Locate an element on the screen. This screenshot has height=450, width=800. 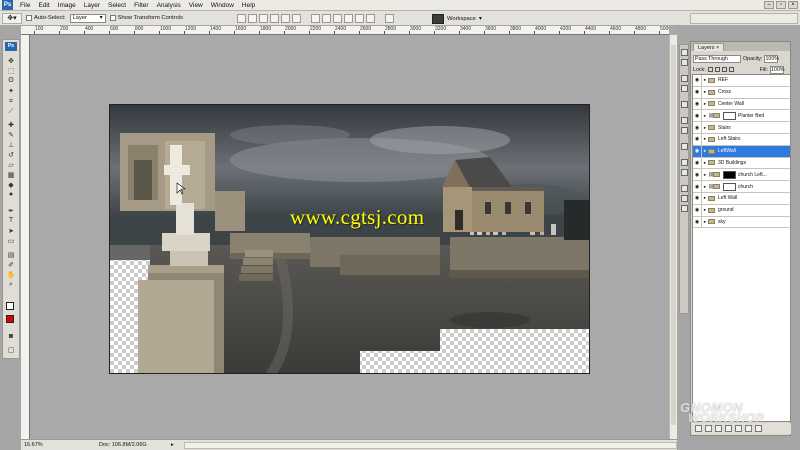
layer-row: ◉ ▸ ground is located at coordinates (741, 210).